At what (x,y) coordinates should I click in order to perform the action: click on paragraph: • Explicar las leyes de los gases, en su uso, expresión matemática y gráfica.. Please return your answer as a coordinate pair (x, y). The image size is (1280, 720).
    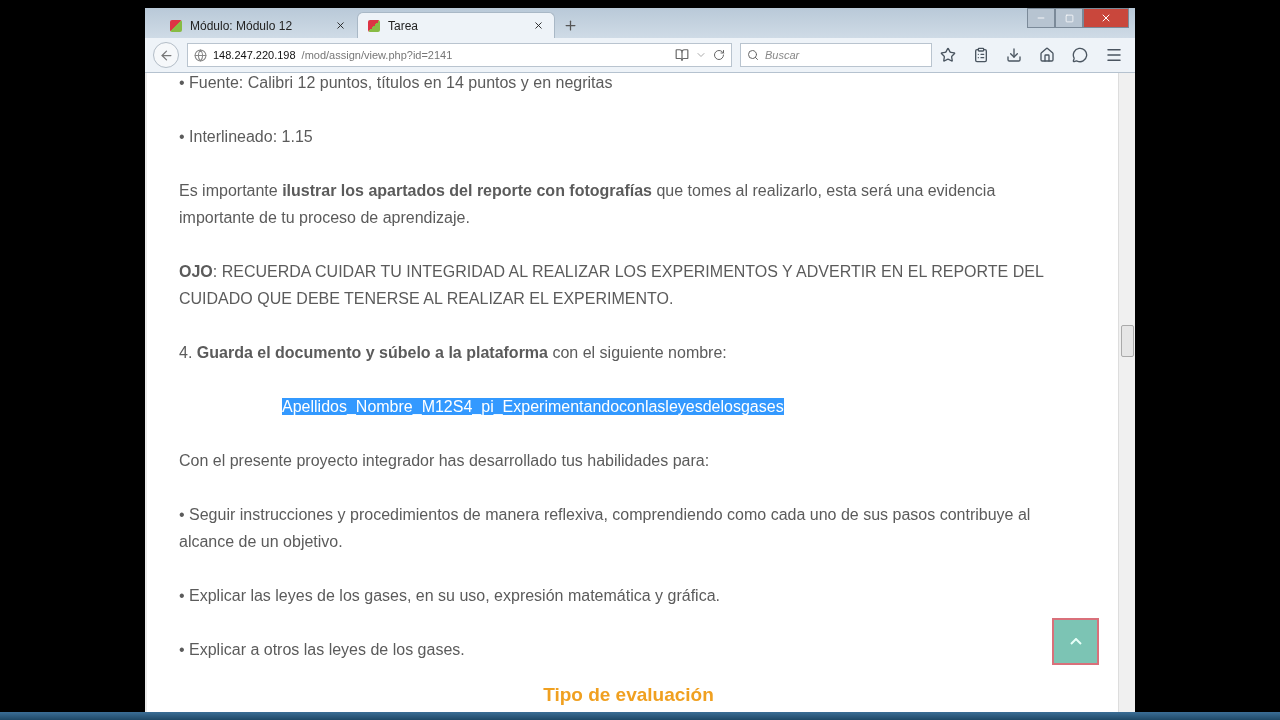
    Looking at the image, I should click on (450, 596).